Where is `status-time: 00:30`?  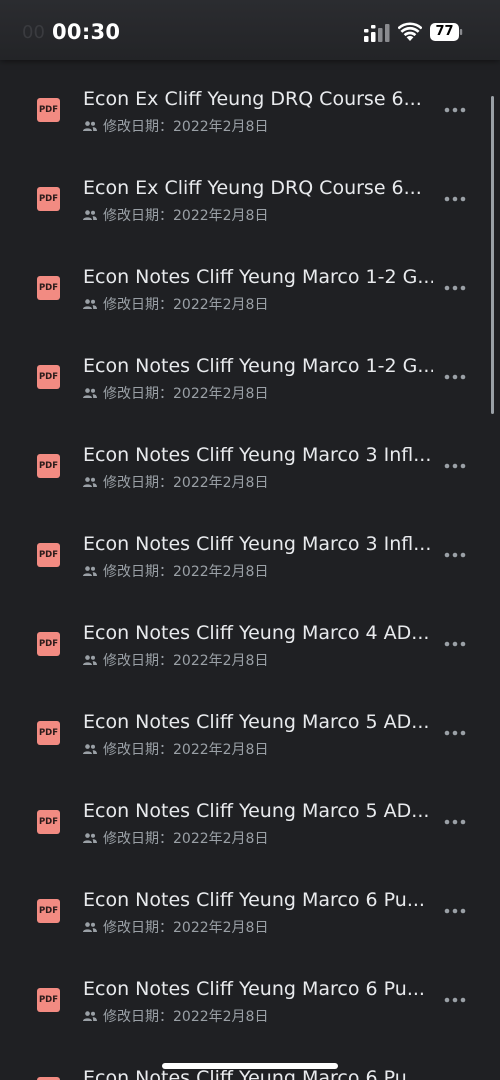
status-time: 00:30 is located at coordinates (86, 32).